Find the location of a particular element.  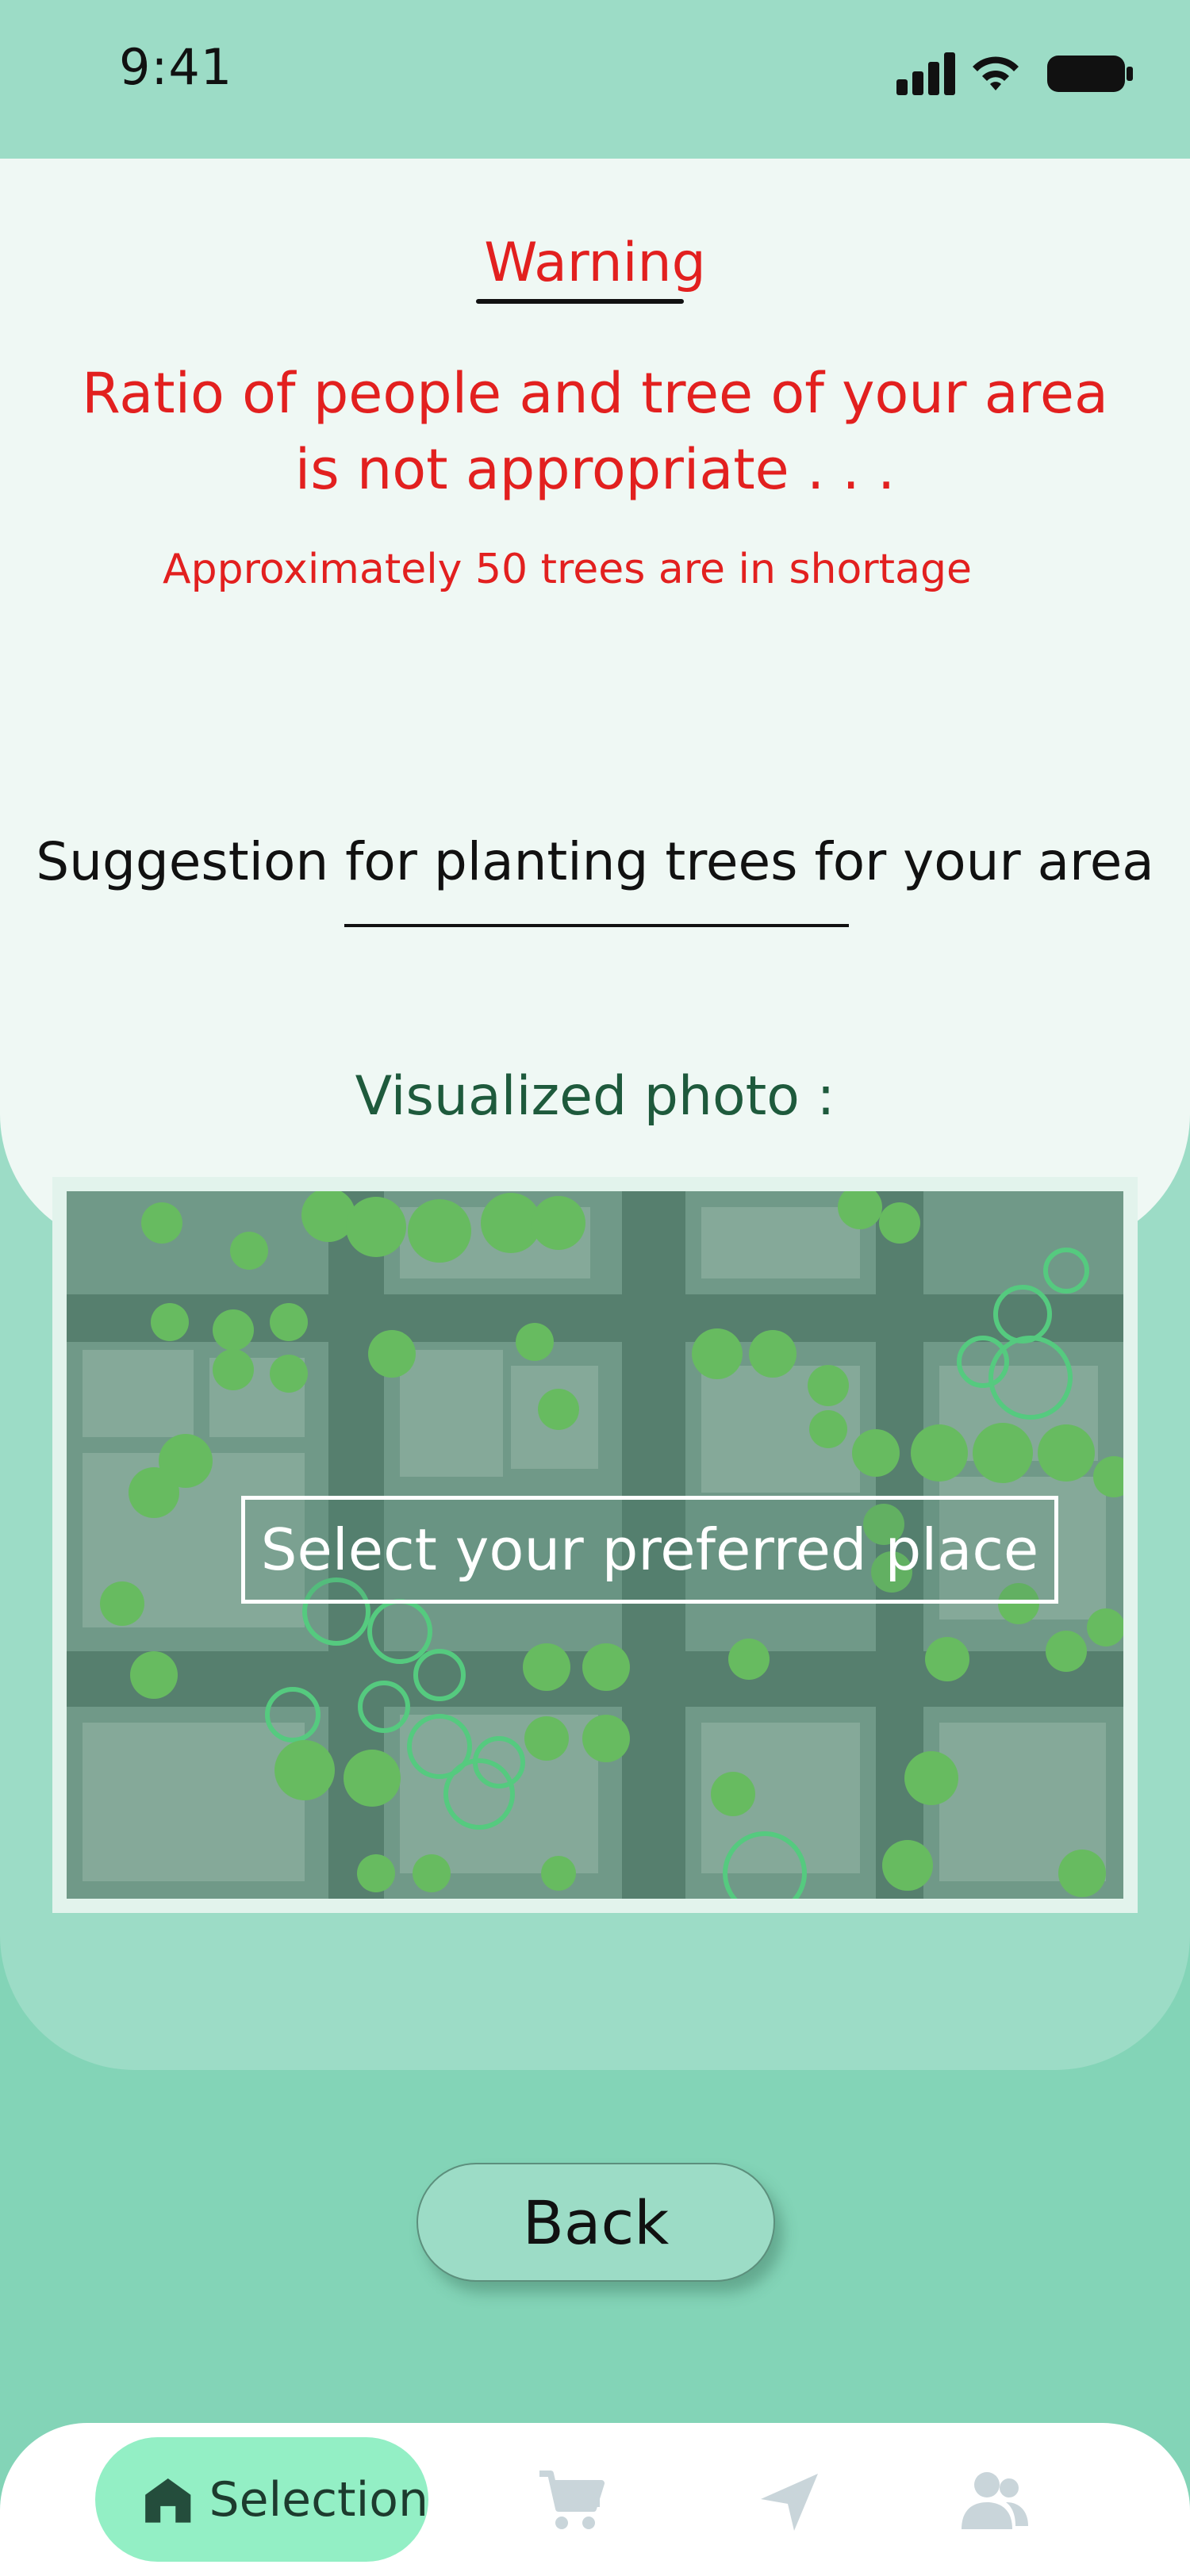

nav-item-selection: Selection is located at coordinates (261, 2499).